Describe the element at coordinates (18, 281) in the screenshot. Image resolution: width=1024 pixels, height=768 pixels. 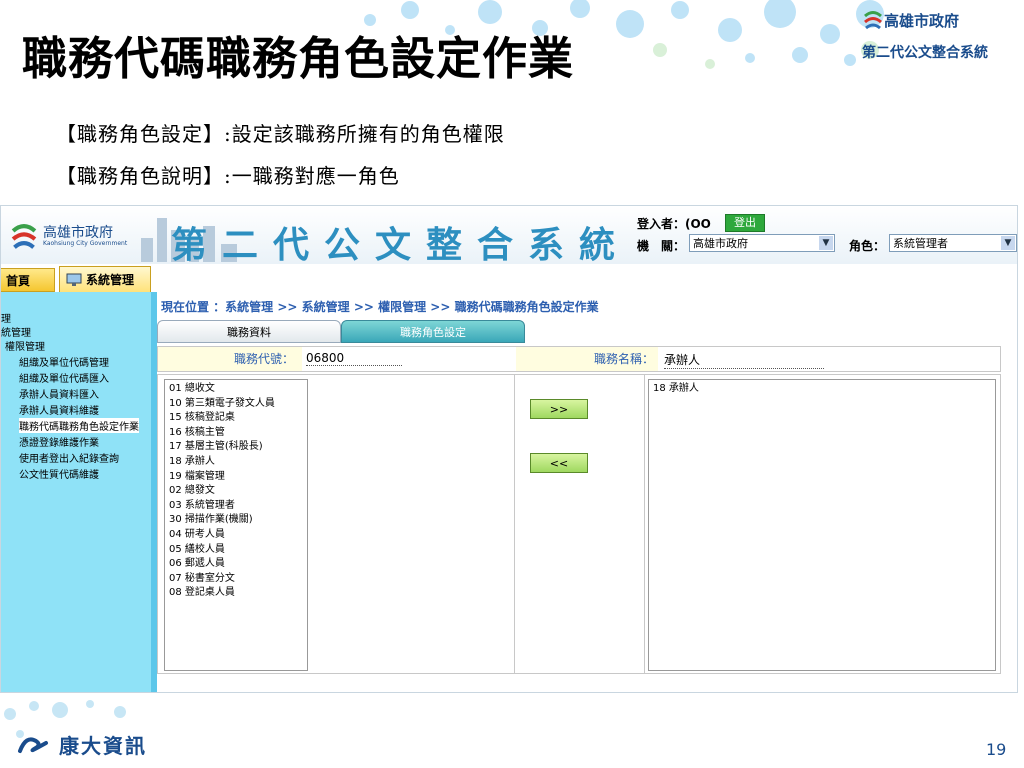
I see `tab-home-label: 首頁` at that location.